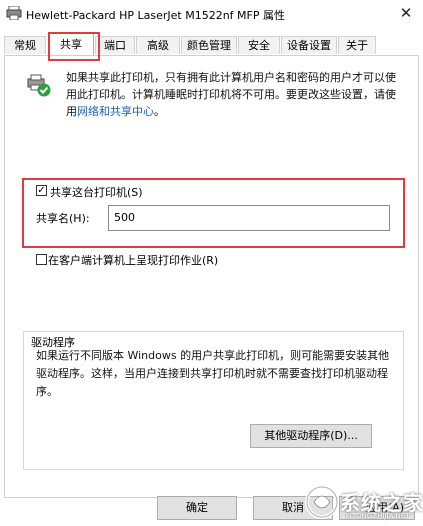 Image resolution: width=423 pixels, height=526 pixels. Describe the element at coordinates (41, 259) in the screenshot. I see `render-on-client-checkbox` at that location.